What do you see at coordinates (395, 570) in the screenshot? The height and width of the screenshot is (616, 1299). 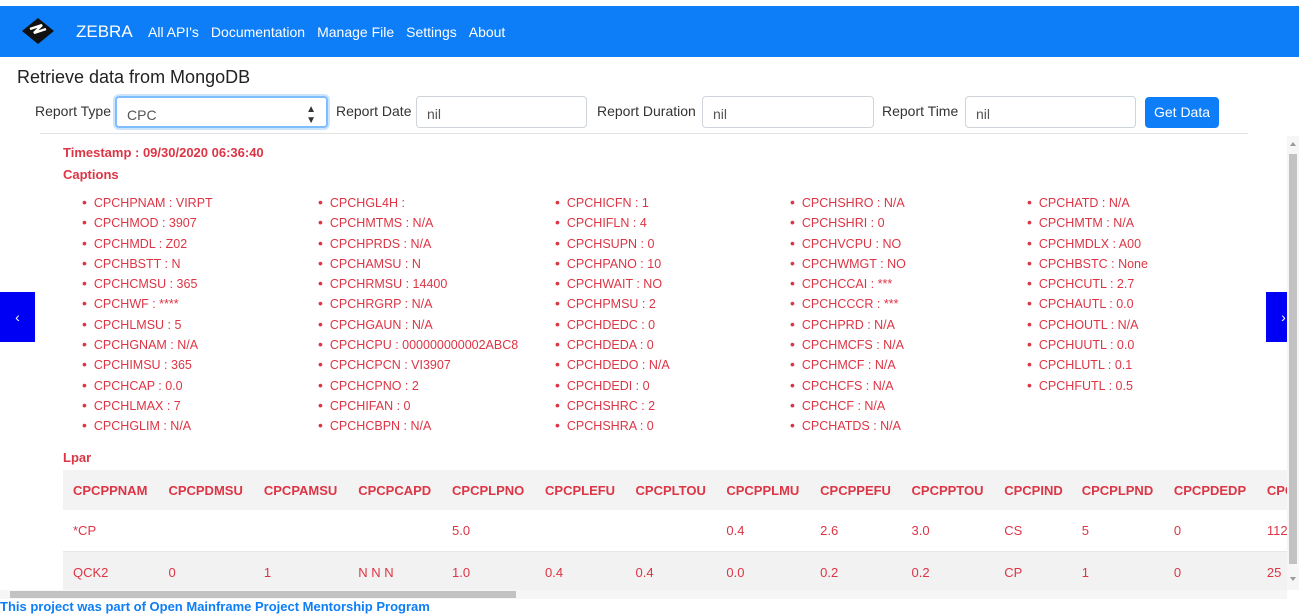 I see `table-cell: N N N` at bounding box center [395, 570].